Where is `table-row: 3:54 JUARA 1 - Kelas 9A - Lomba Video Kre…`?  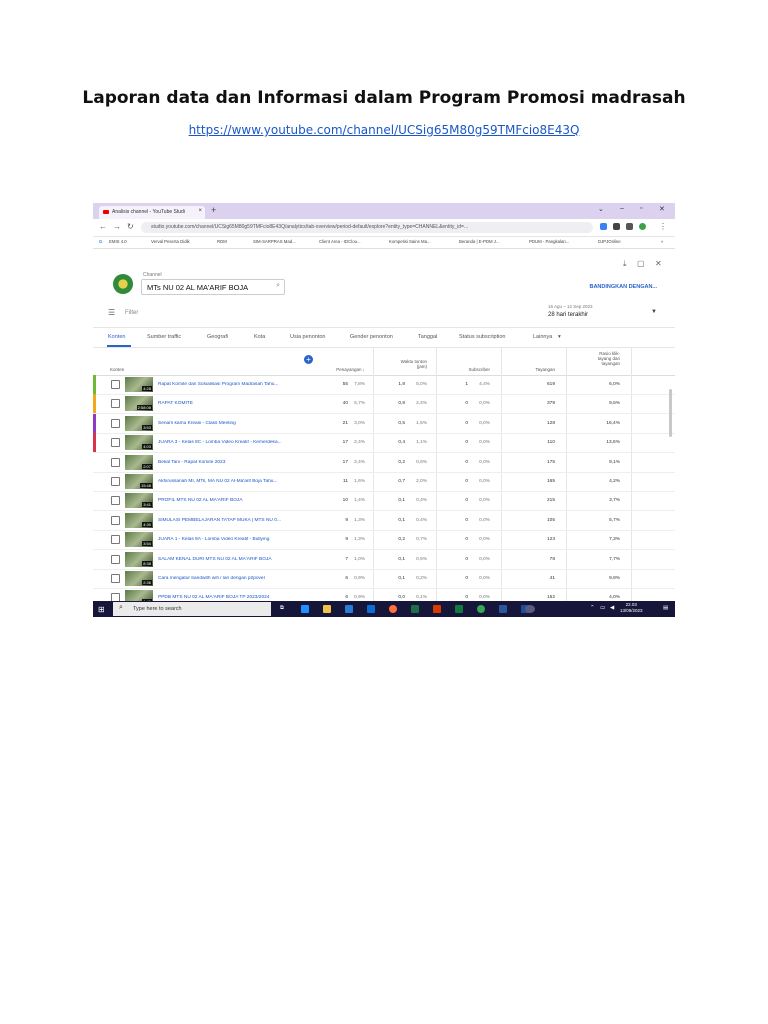
table-row: 3:54 JUARA 1 - Kelas 9A - Lomba Video Kre… is located at coordinates (384, 540).